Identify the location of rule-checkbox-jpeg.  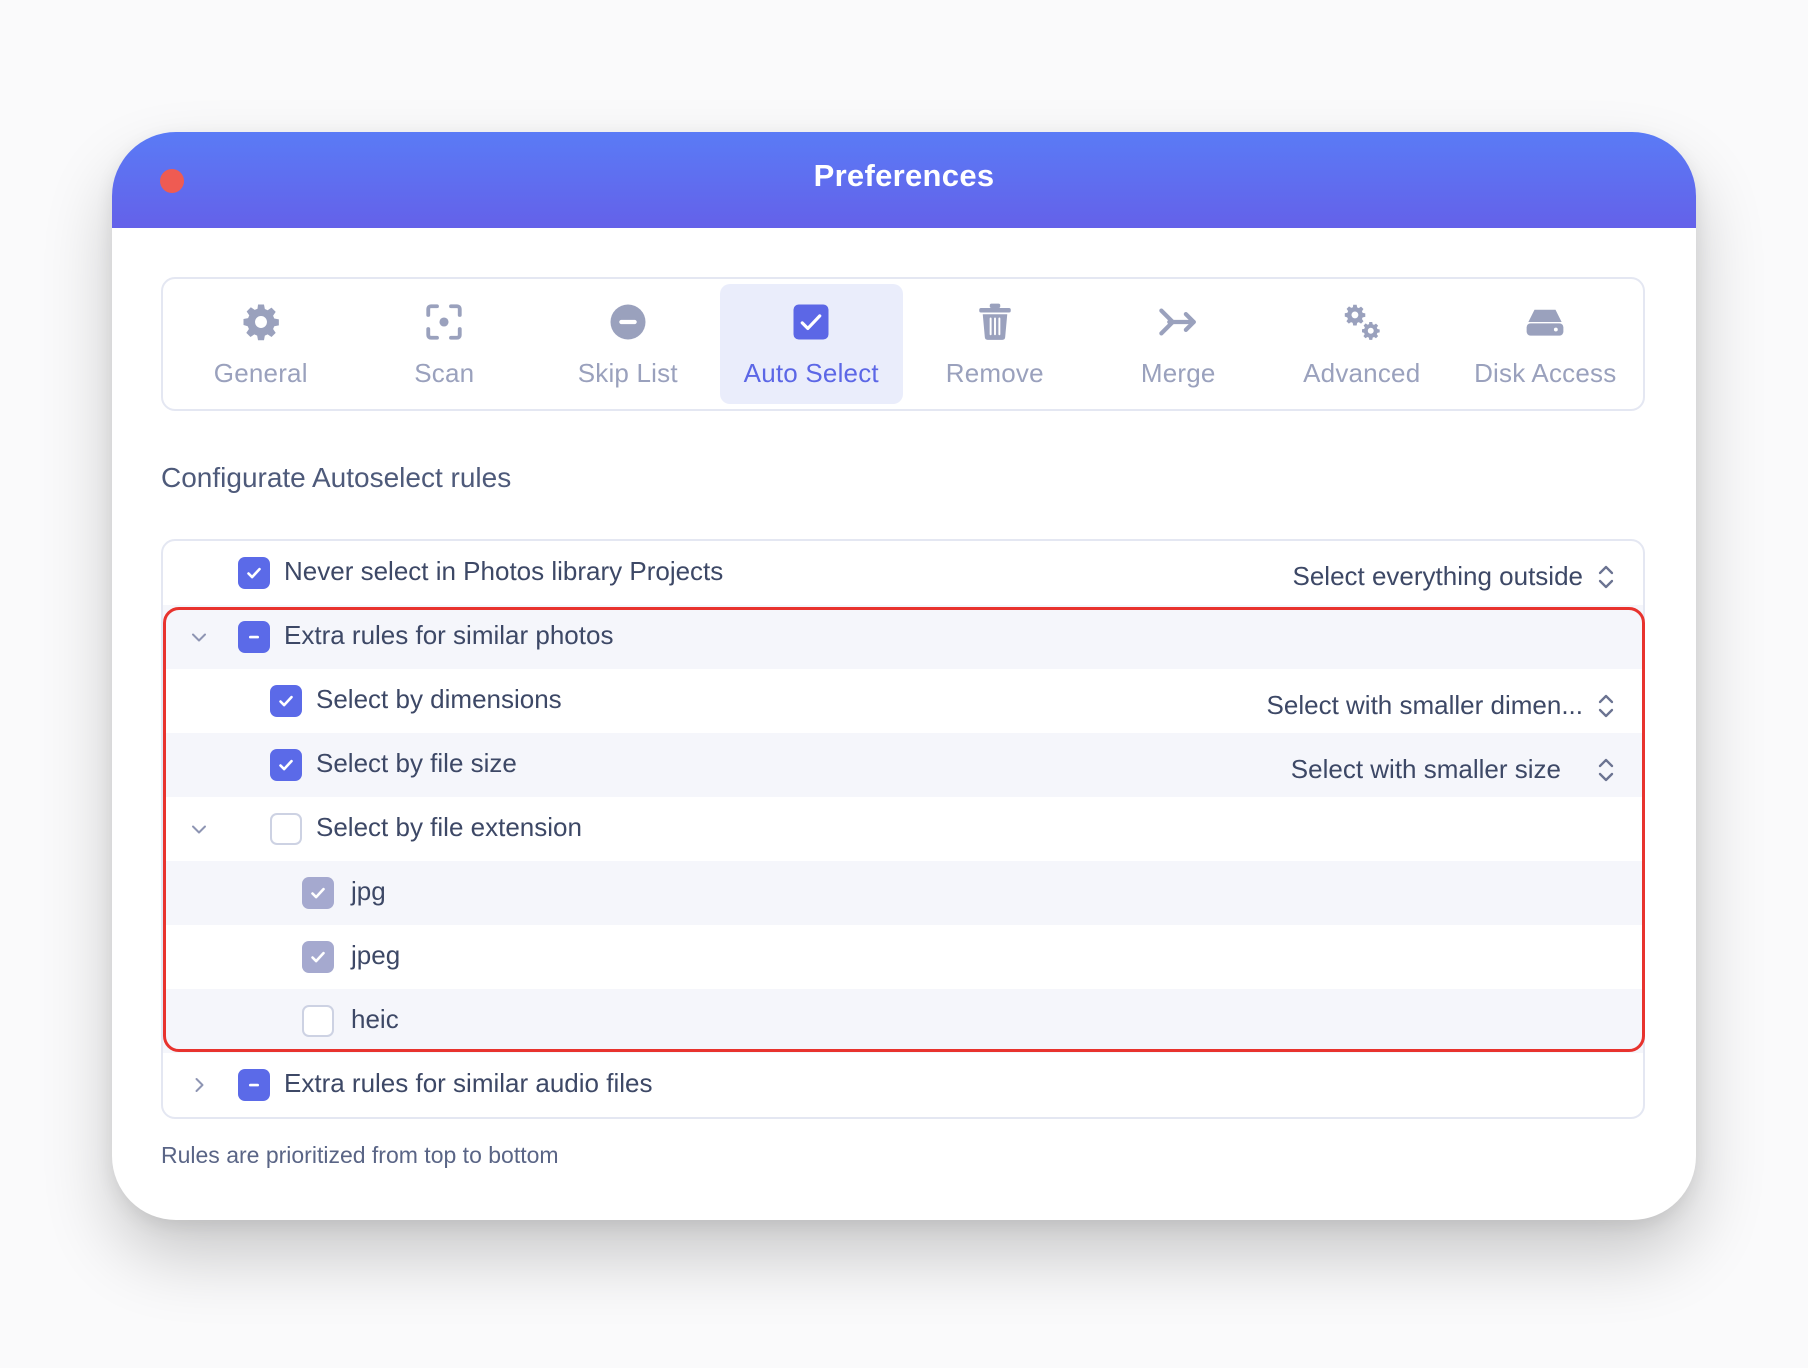
(318, 957).